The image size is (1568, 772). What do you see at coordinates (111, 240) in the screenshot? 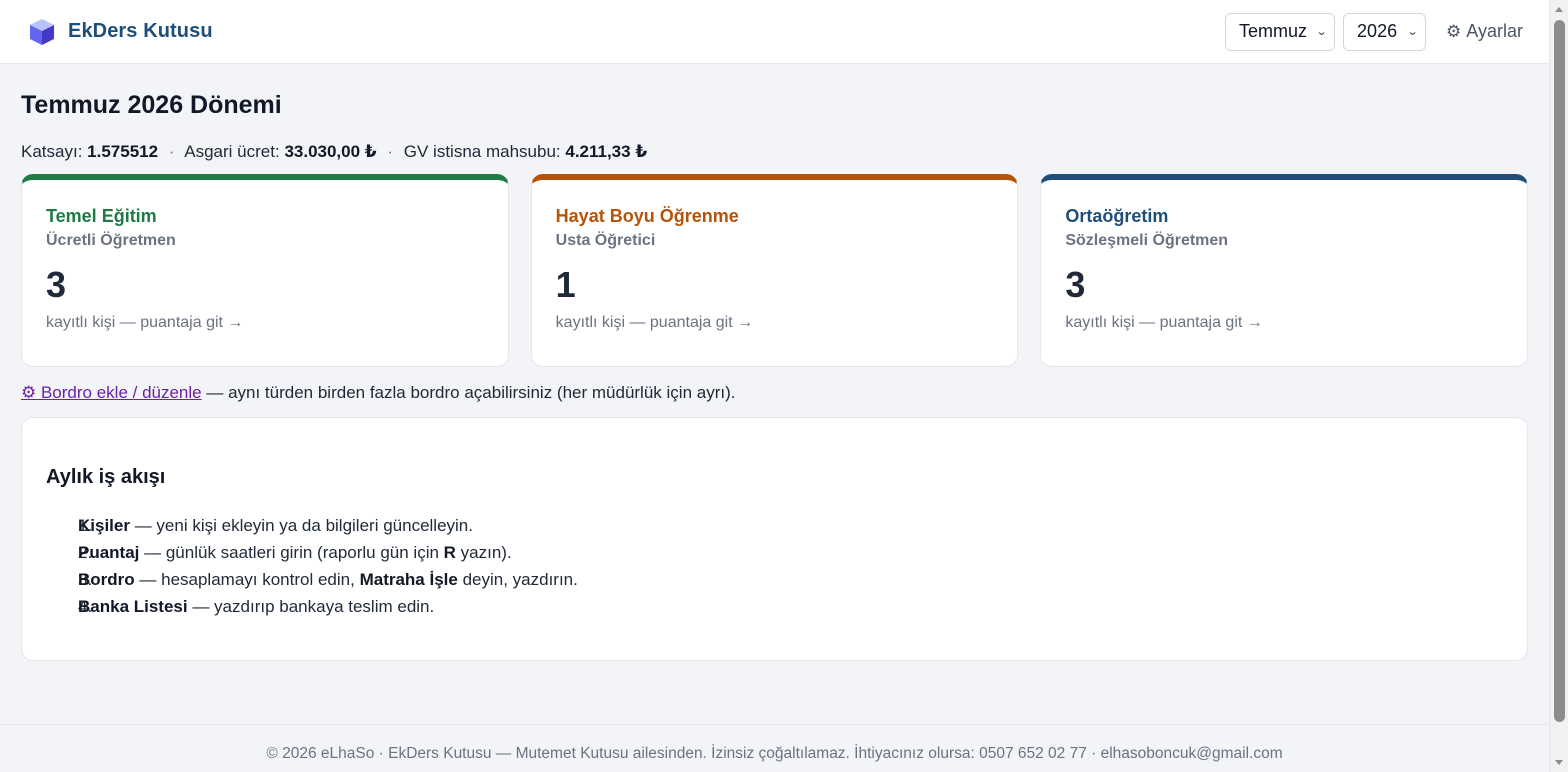
I see `card-subtitle: Ücretli Öğretmen` at bounding box center [111, 240].